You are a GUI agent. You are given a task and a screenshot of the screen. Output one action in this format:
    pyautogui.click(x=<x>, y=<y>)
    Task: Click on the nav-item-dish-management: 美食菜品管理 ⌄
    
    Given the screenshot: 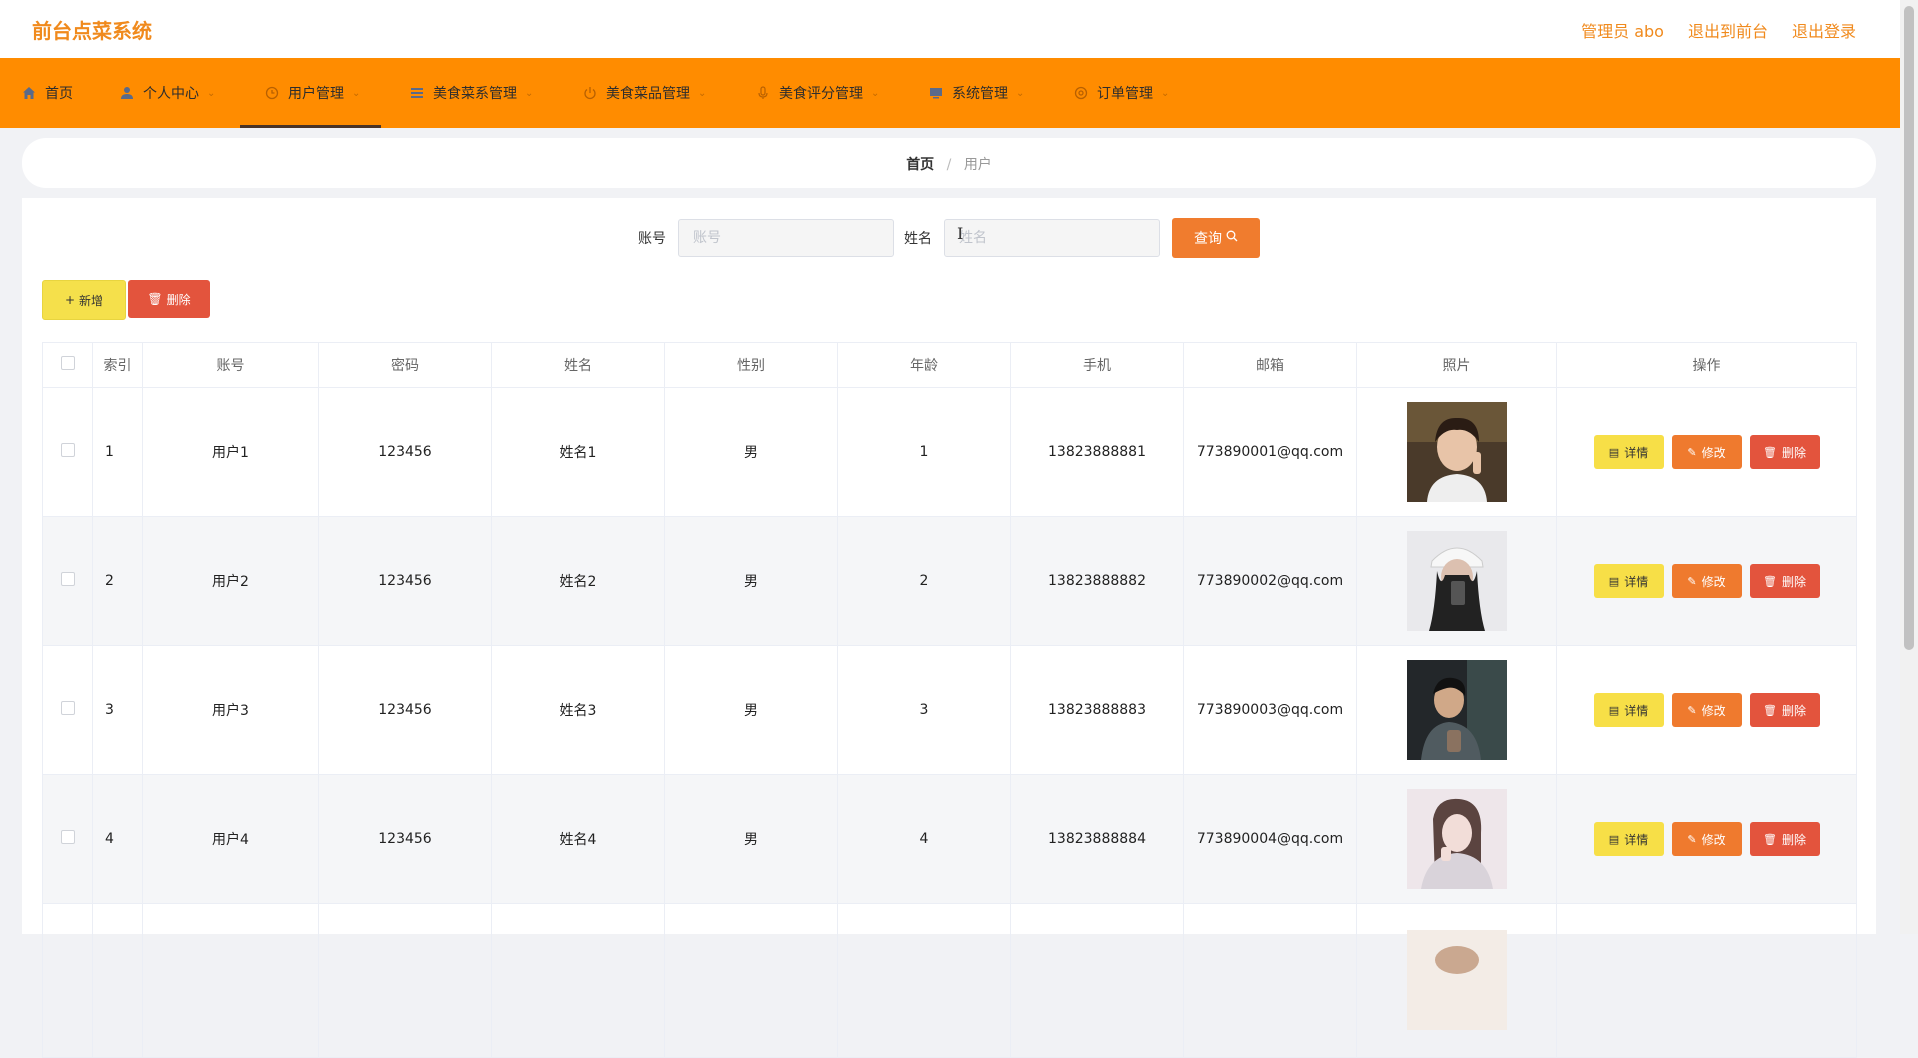 What is the action you would take?
    pyautogui.click(x=644, y=93)
    